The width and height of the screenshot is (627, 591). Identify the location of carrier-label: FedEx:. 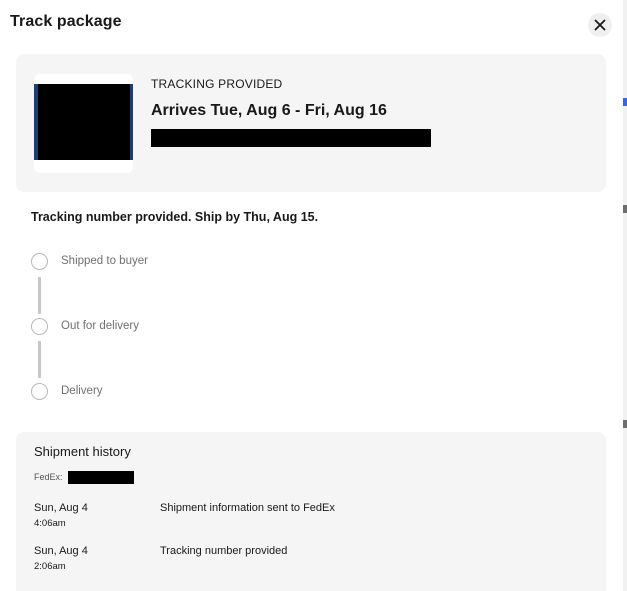
(48, 477).